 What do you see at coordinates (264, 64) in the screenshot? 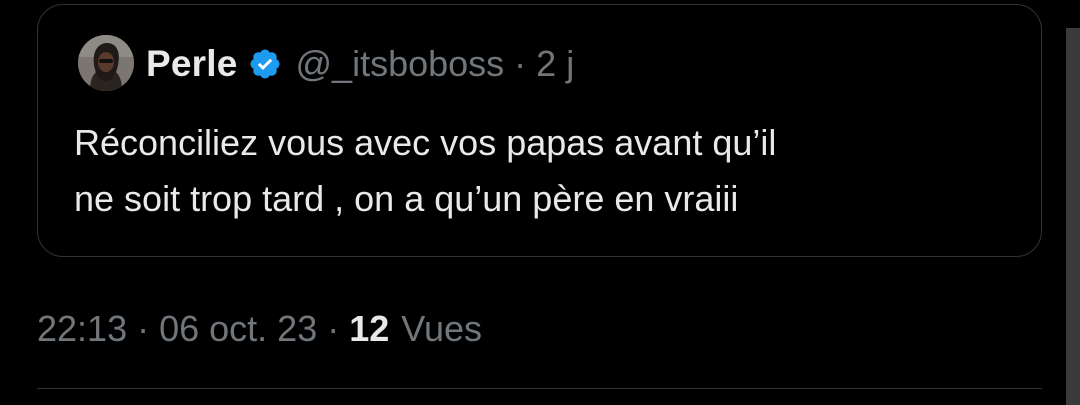
I see `verified-badge-icon` at bounding box center [264, 64].